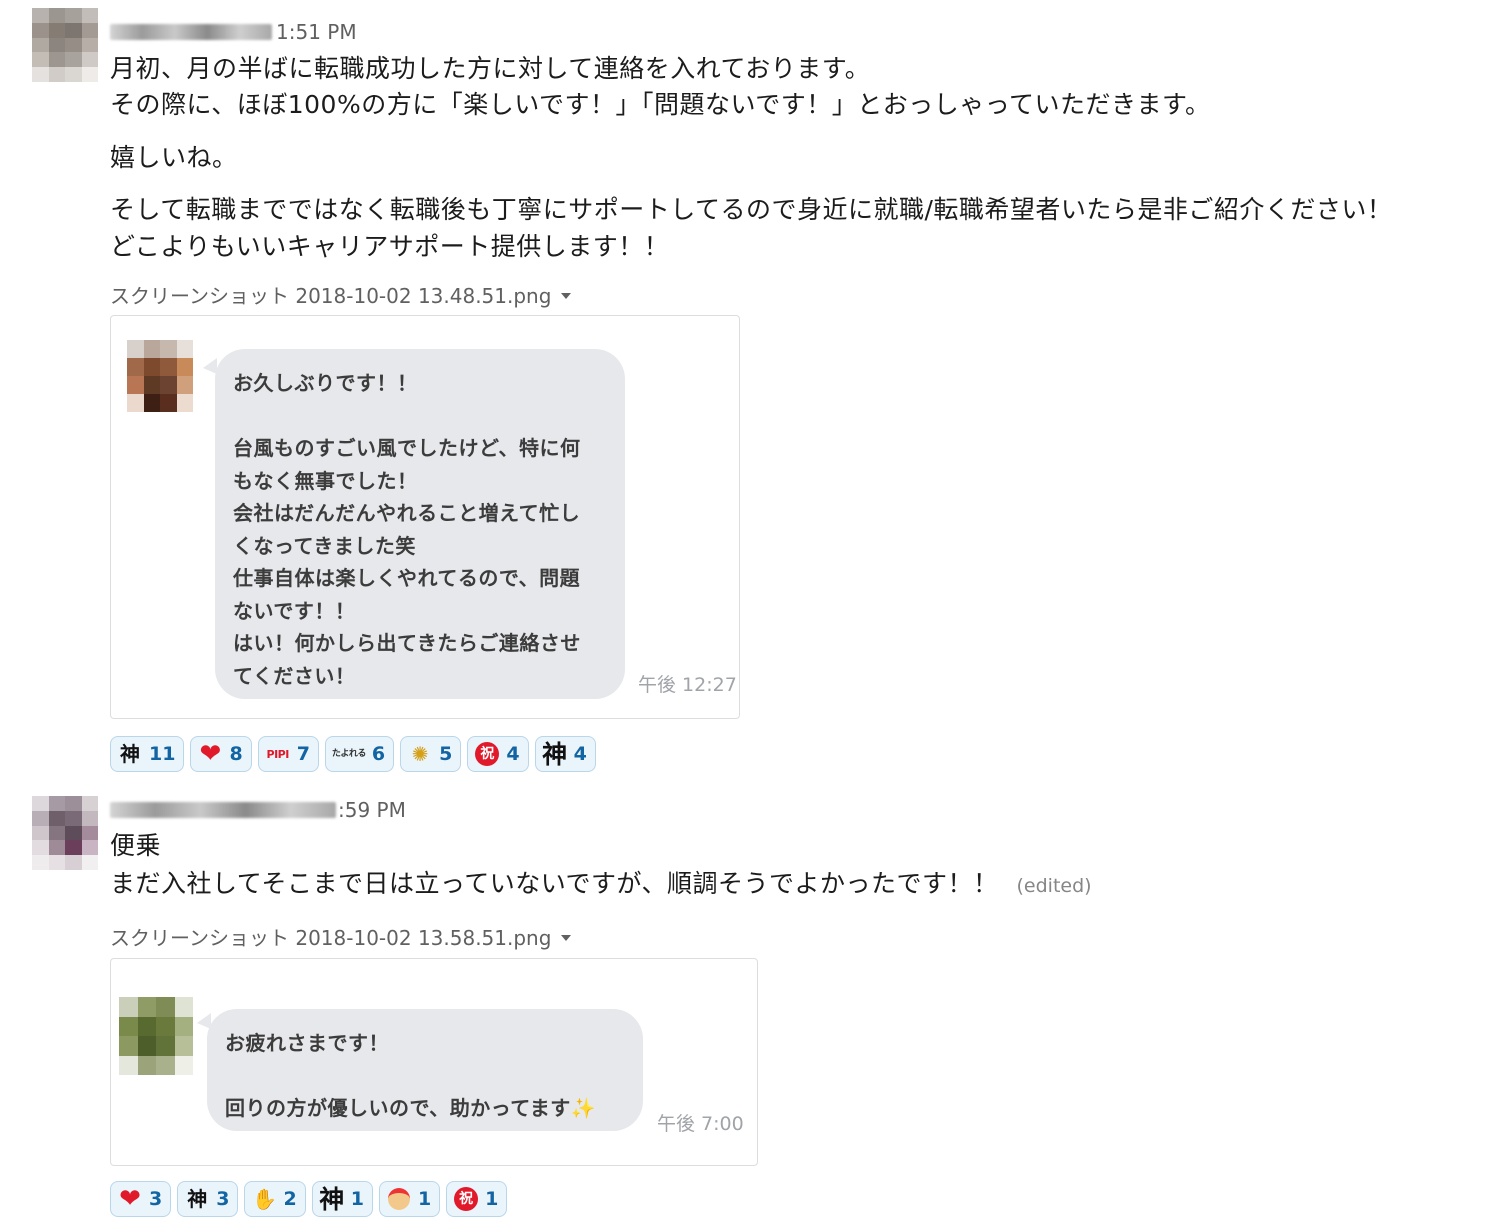  Describe the element at coordinates (372, 810) in the screenshot. I see `message-timestamp: :59 PM` at that location.